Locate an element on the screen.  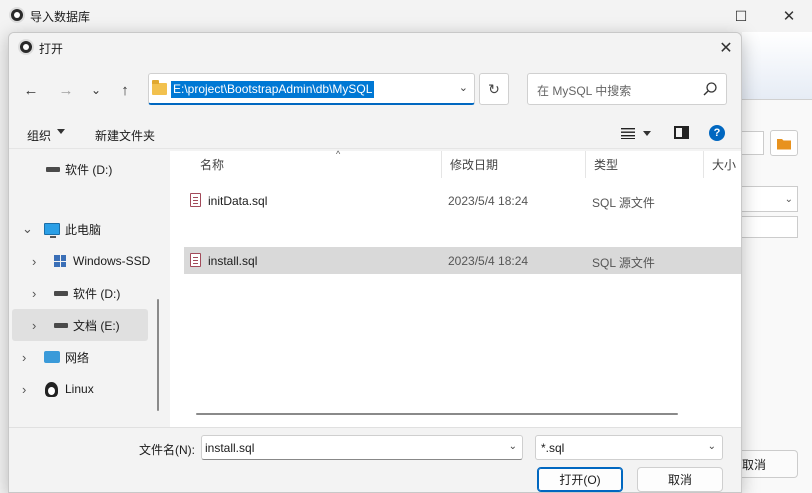
tree-item-software-d: › 软件 (D:) is located at coordinates (78, 293).